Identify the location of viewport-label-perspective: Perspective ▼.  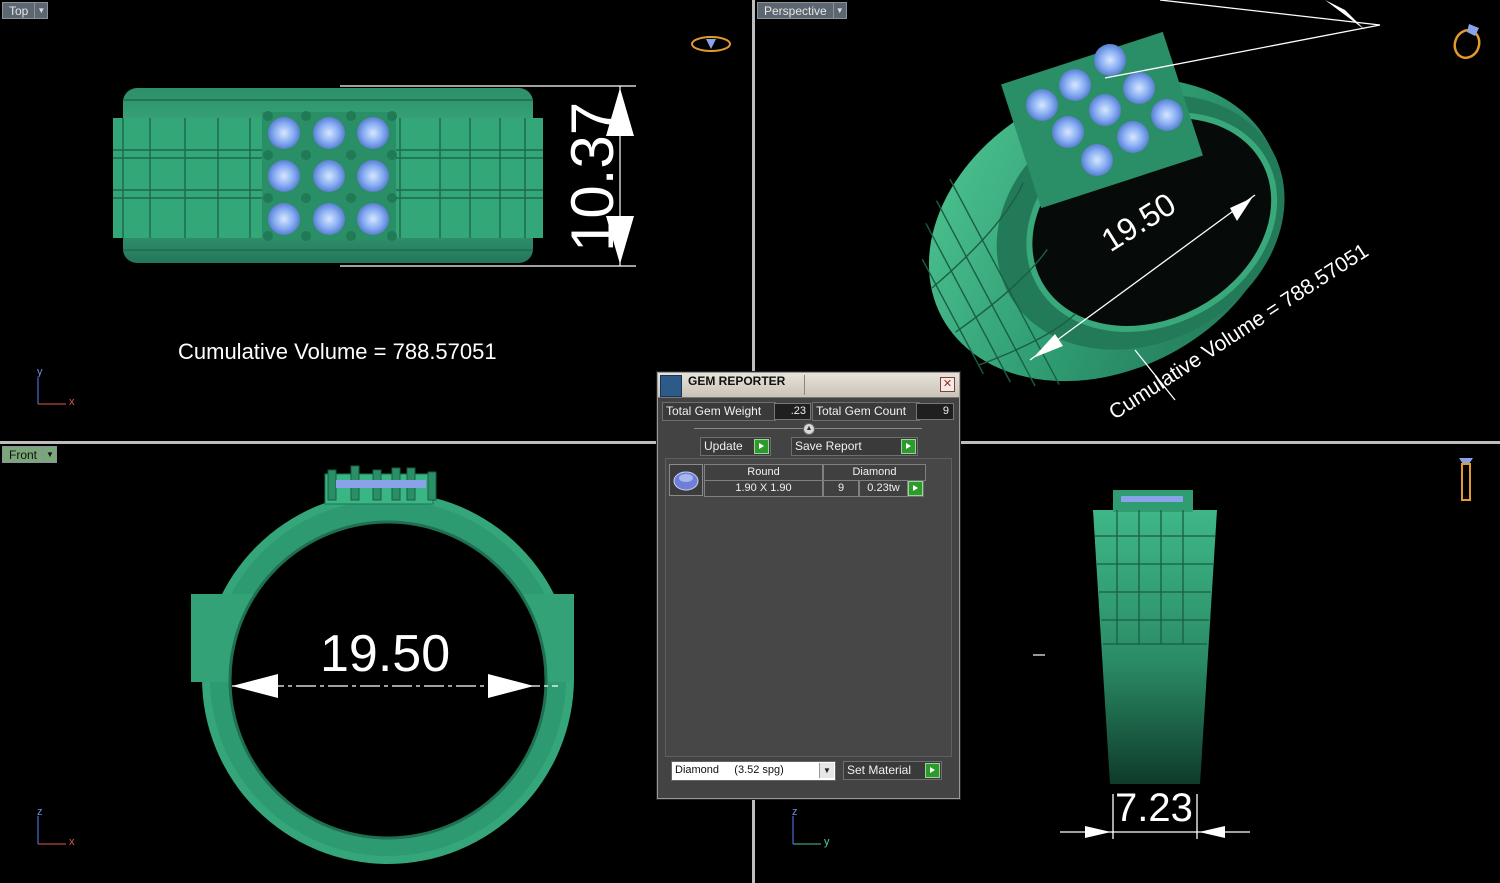
(802, 10).